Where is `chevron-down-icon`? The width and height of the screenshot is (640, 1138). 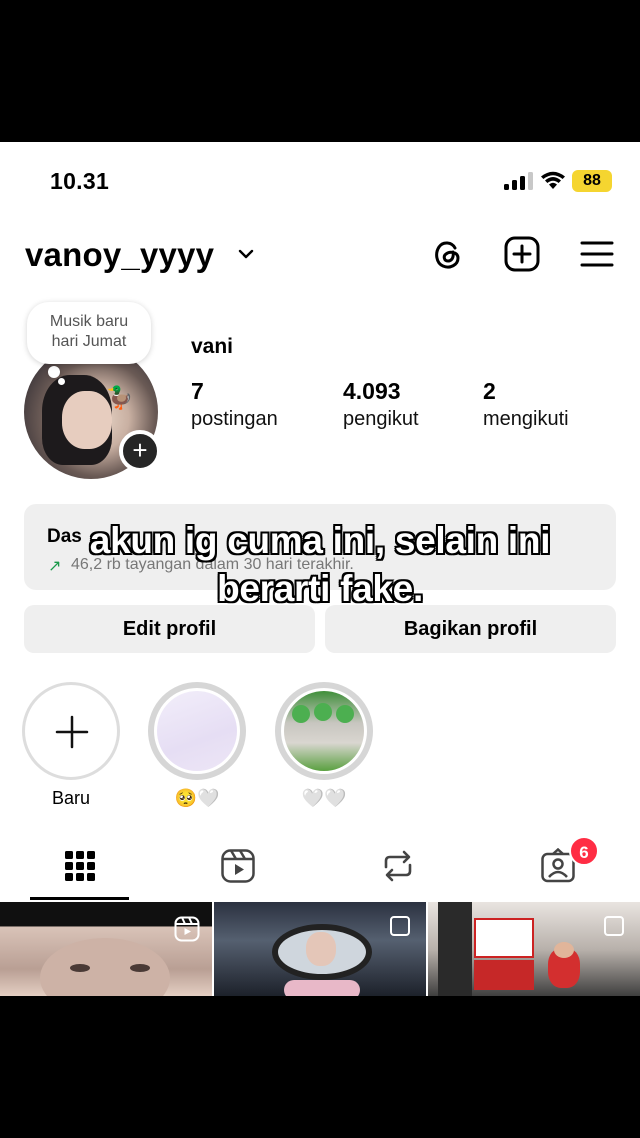
chevron-down-icon is located at coordinates (246, 254).